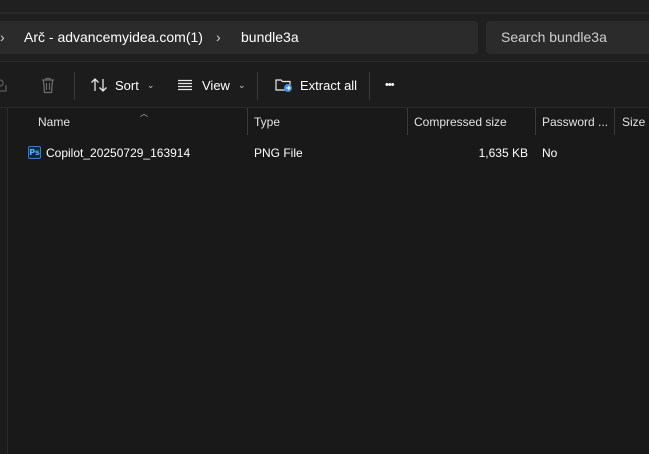 This screenshot has height=454, width=649. Describe the element at coordinates (4, 85) in the screenshot. I see `share-icon` at that location.